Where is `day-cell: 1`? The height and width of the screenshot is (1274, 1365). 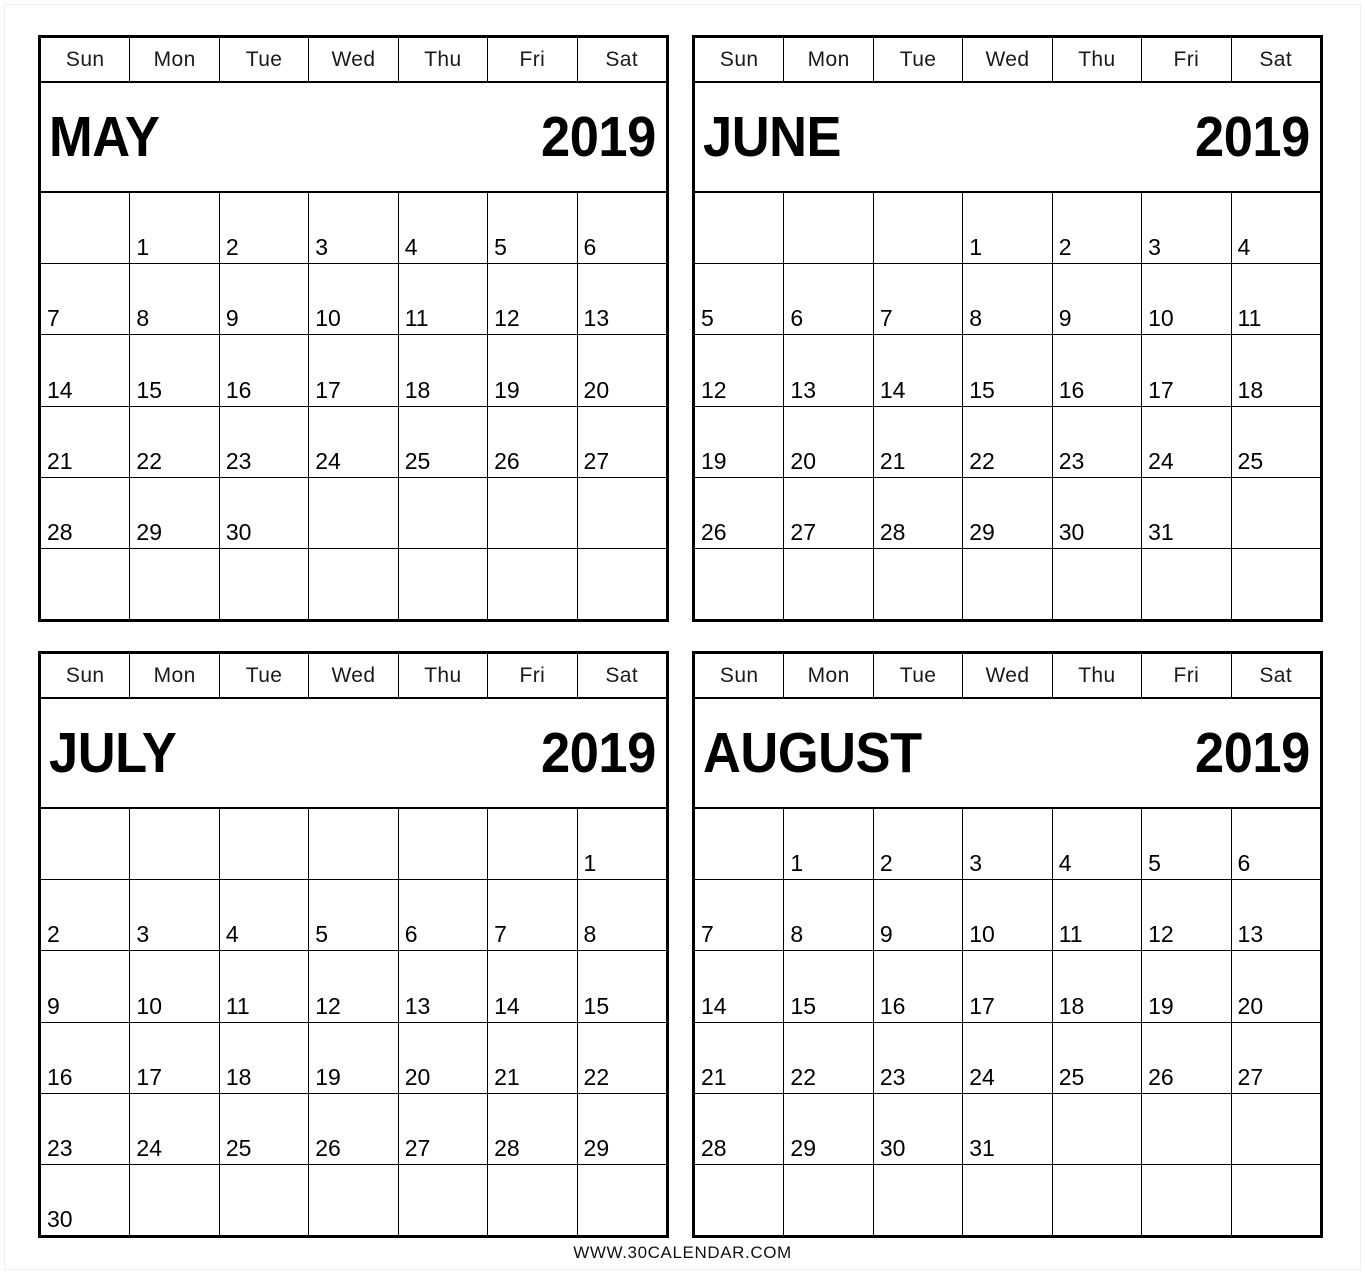 day-cell: 1 is located at coordinates (1008, 228).